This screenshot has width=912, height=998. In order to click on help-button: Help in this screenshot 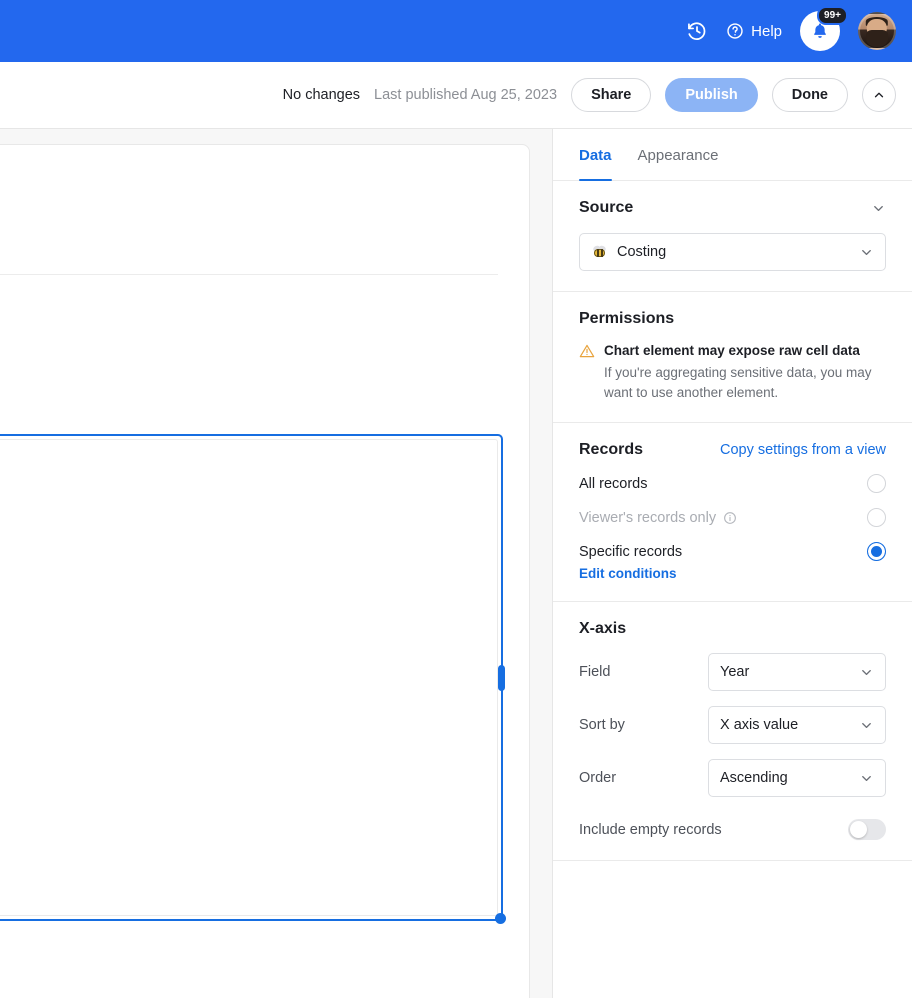, I will do `click(754, 31)`.